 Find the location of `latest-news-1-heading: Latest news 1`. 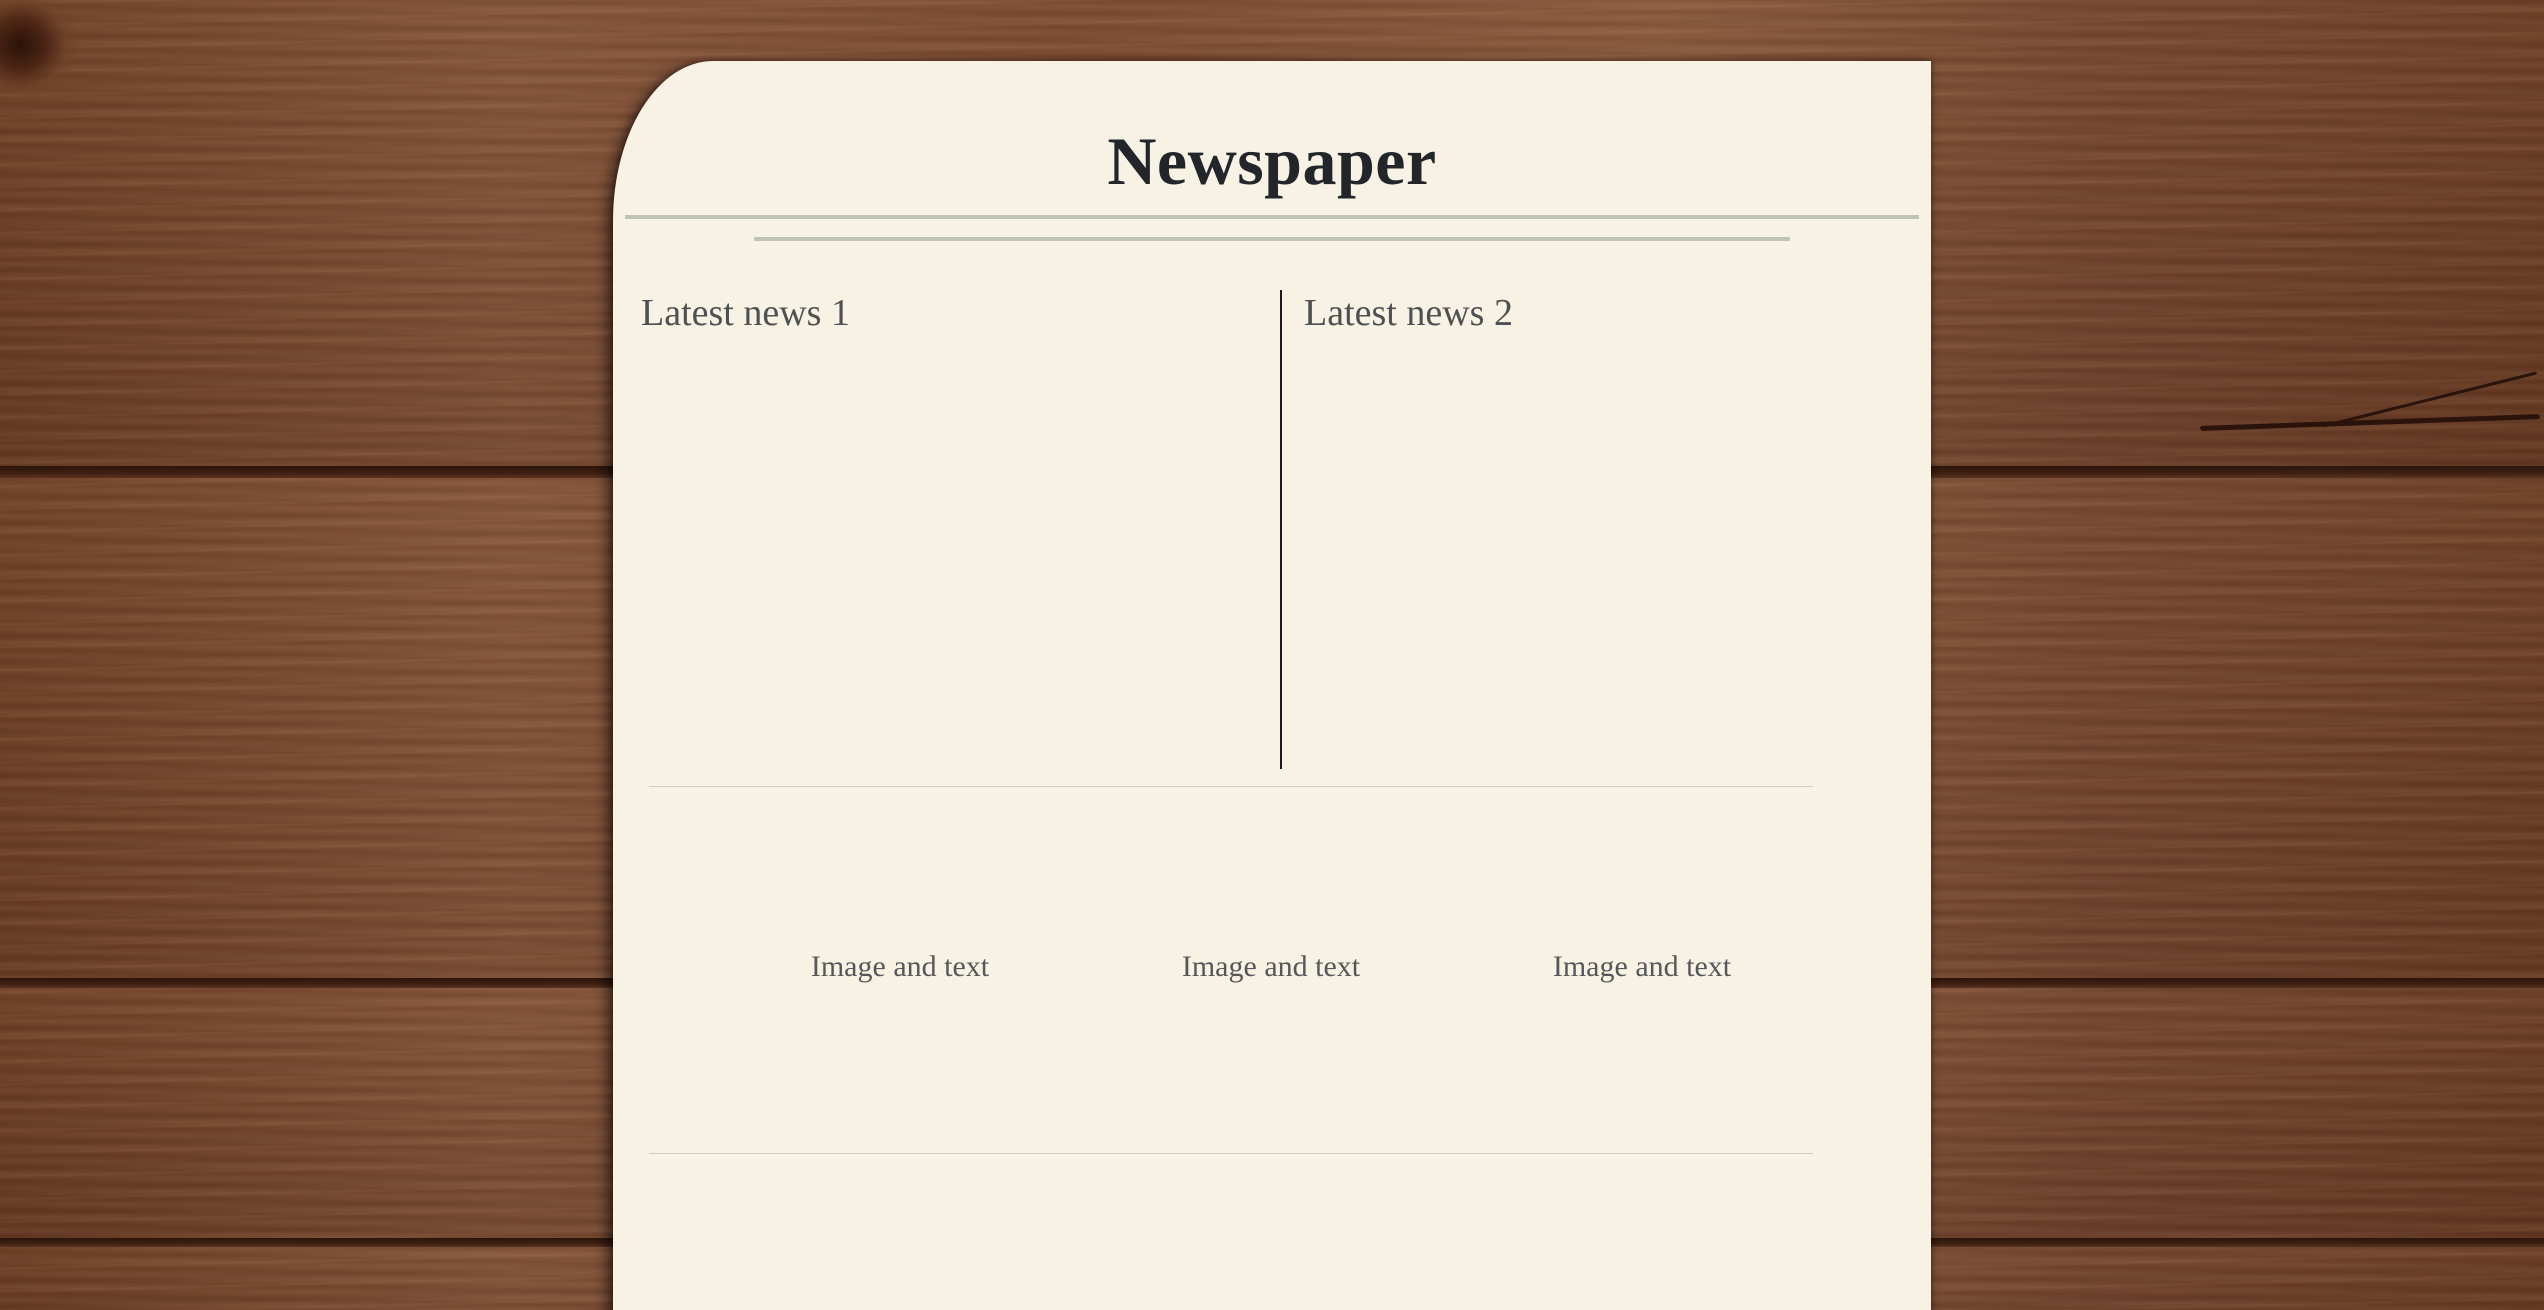

latest-news-1-heading: Latest news 1 is located at coordinates (745, 313).